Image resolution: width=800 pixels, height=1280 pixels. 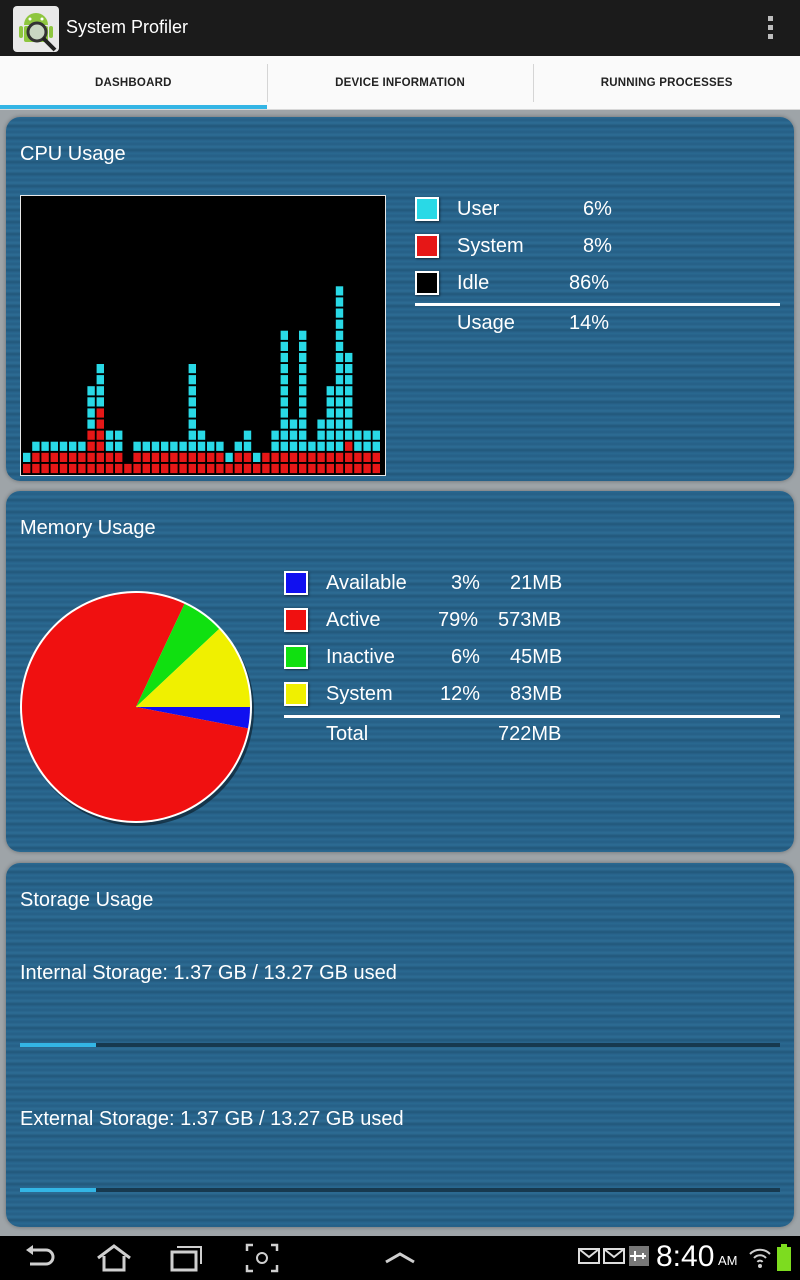 What do you see at coordinates (347, 733) in the screenshot?
I see `total-label: Total` at bounding box center [347, 733].